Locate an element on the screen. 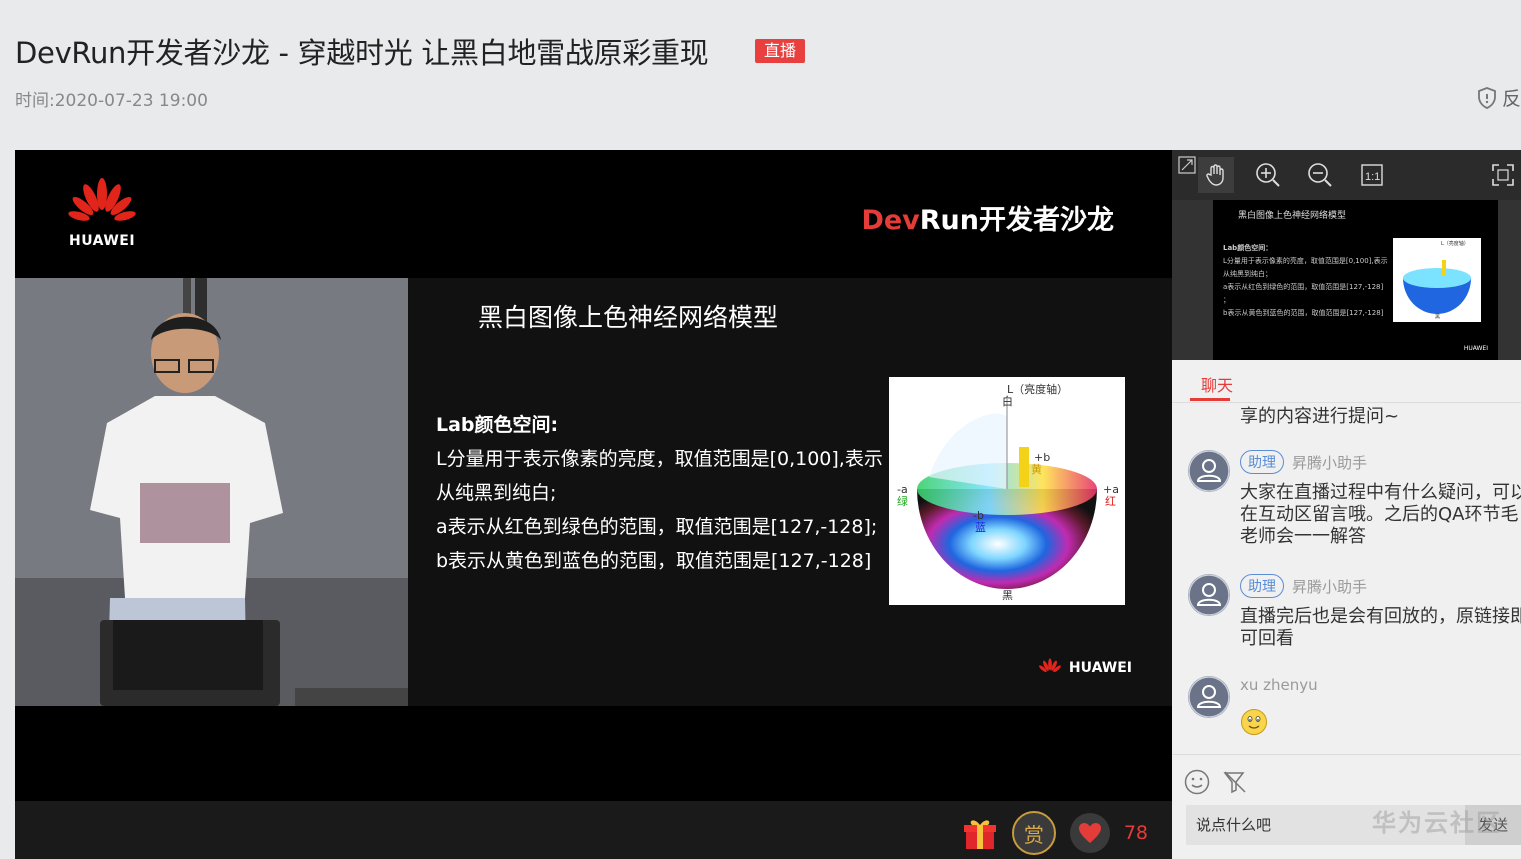  report-link: 反 is located at coordinates (1498, 97).